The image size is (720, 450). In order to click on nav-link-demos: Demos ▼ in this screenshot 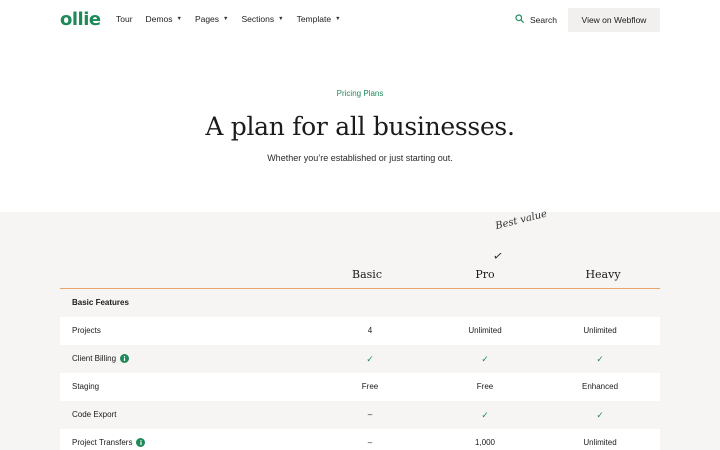, I will do `click(164, 19)`.